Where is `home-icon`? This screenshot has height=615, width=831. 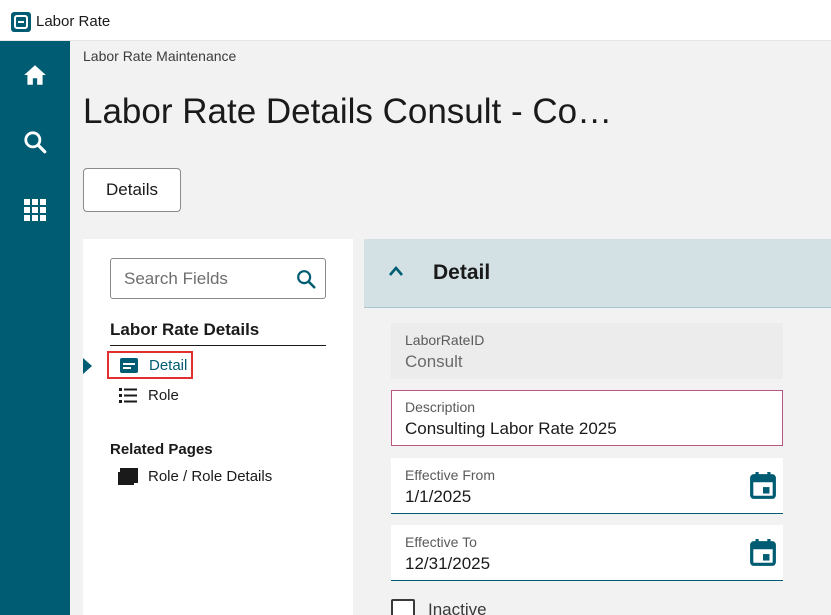
home-icon is located at coordinates (35, 75).